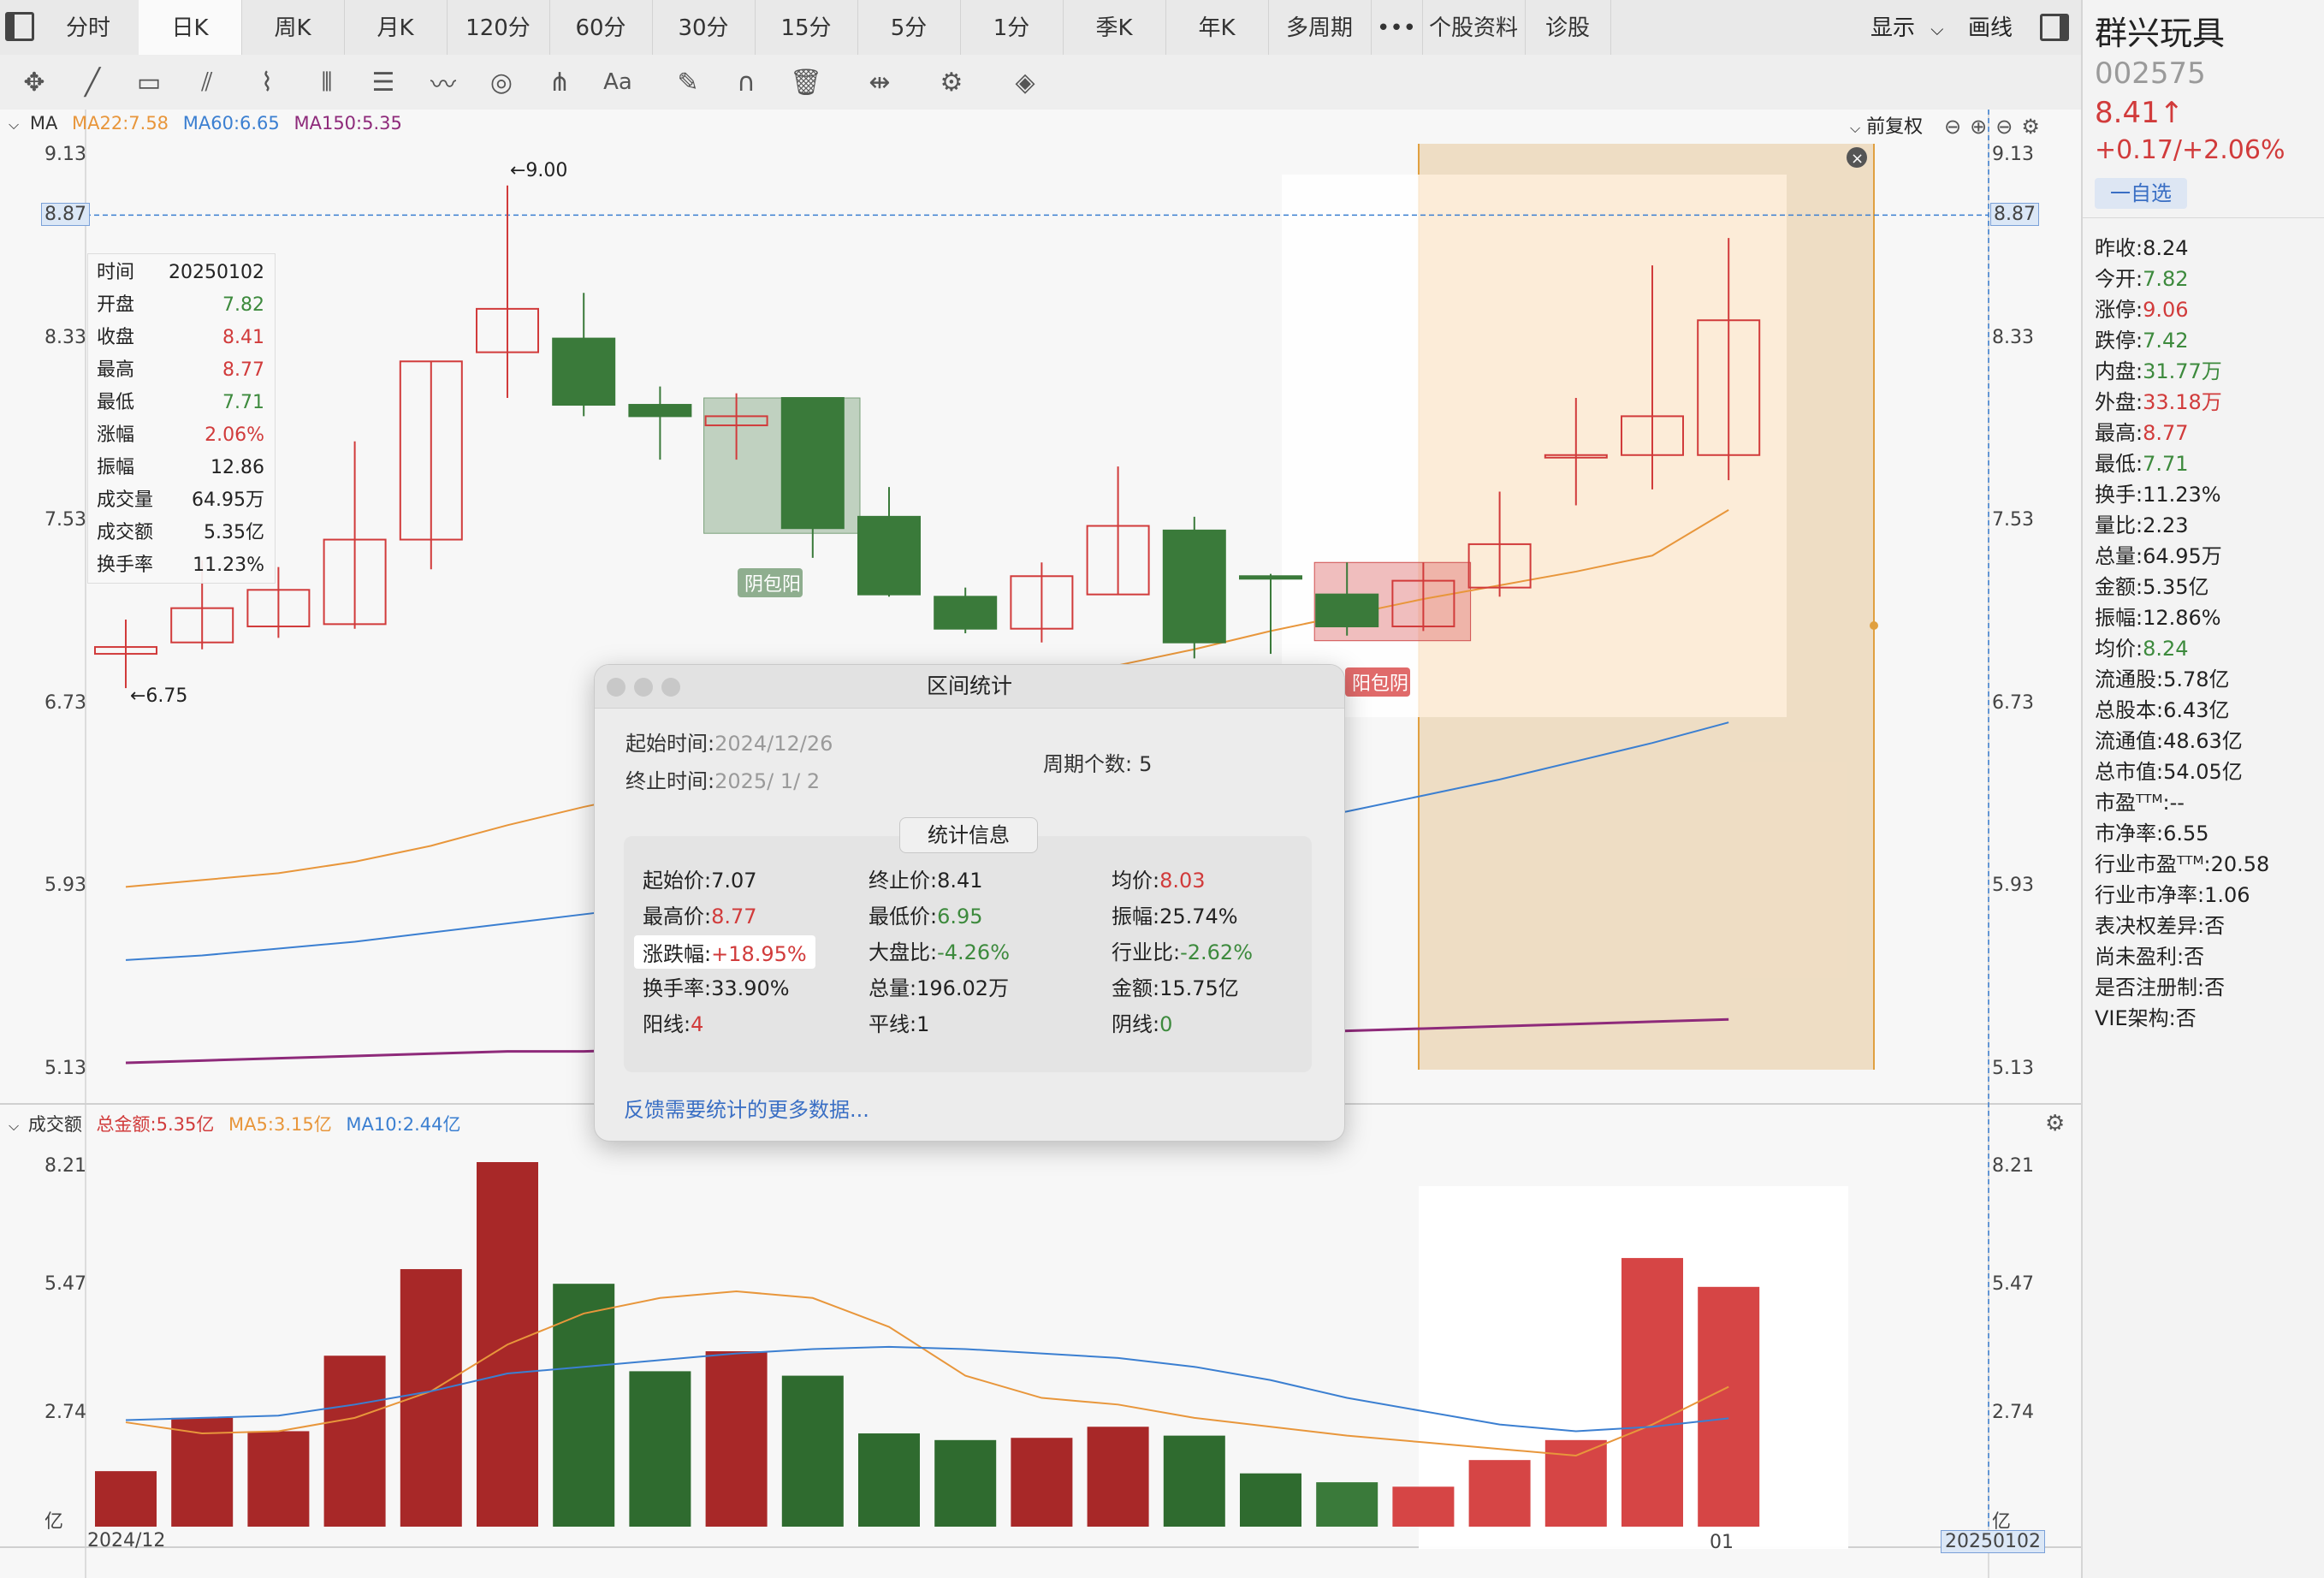  What do you see at coordinates (746, 82) in the screenshot?
I see `magnet-icon: ∩` at bounding box center [746, 82].